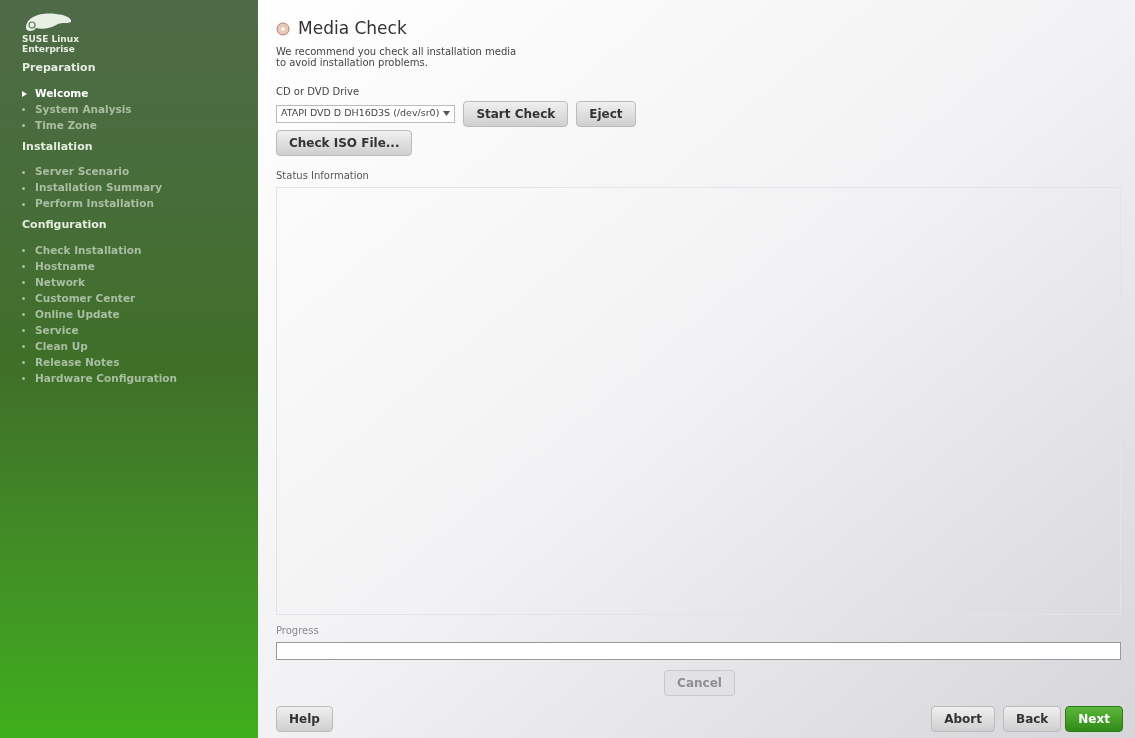 The height and width of the screenshot is (738, 1135). Describe the element at coordinates (129, 361) in the screenshot. I see `step-item: Release Notes` at that location.